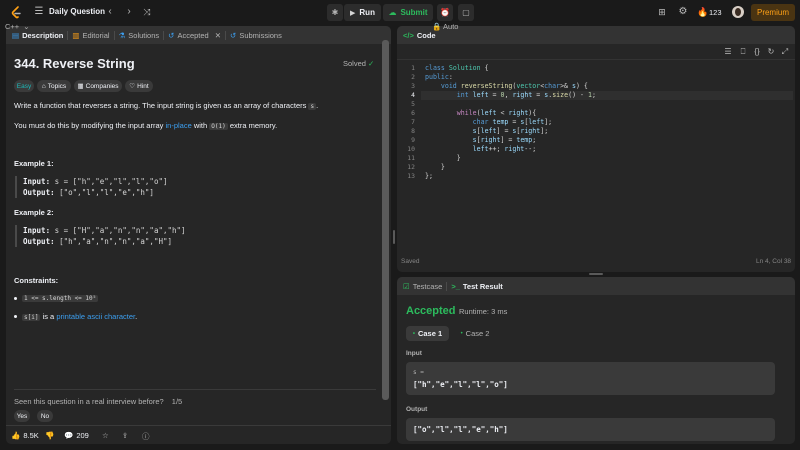 The image size is (800, 450). Describe the element at coordinates (16, 435) in the screenshot. I see `thumbs-up-icon: 👍` at that location.